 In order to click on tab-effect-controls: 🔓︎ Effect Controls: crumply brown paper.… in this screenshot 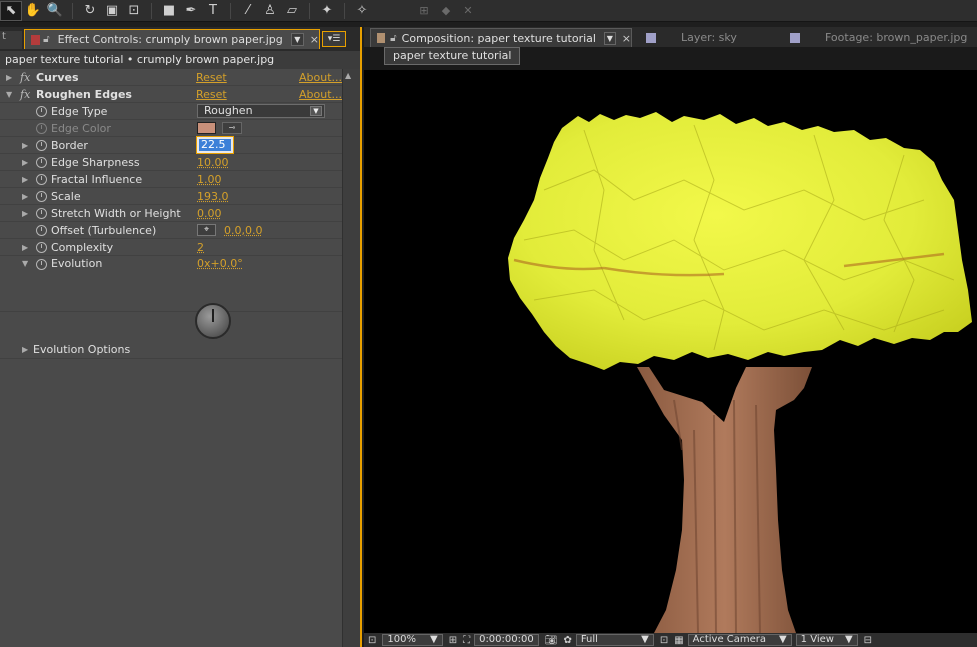, I will do `click(172, 39)`.